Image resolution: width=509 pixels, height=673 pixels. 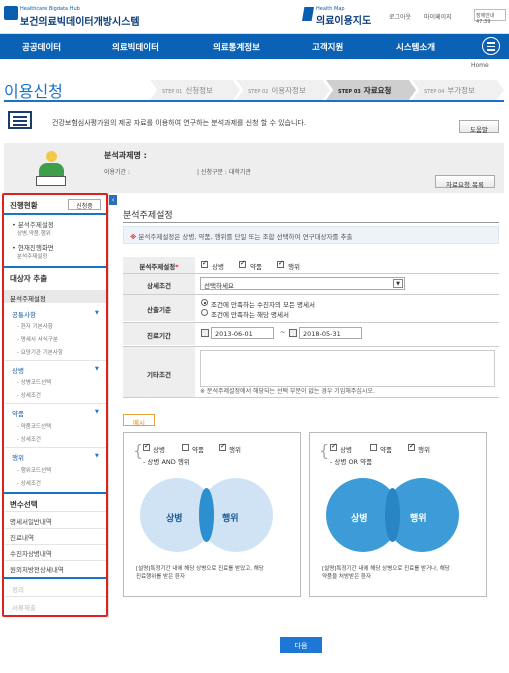 I want to click on document-icon, so click(x=20, y=120).